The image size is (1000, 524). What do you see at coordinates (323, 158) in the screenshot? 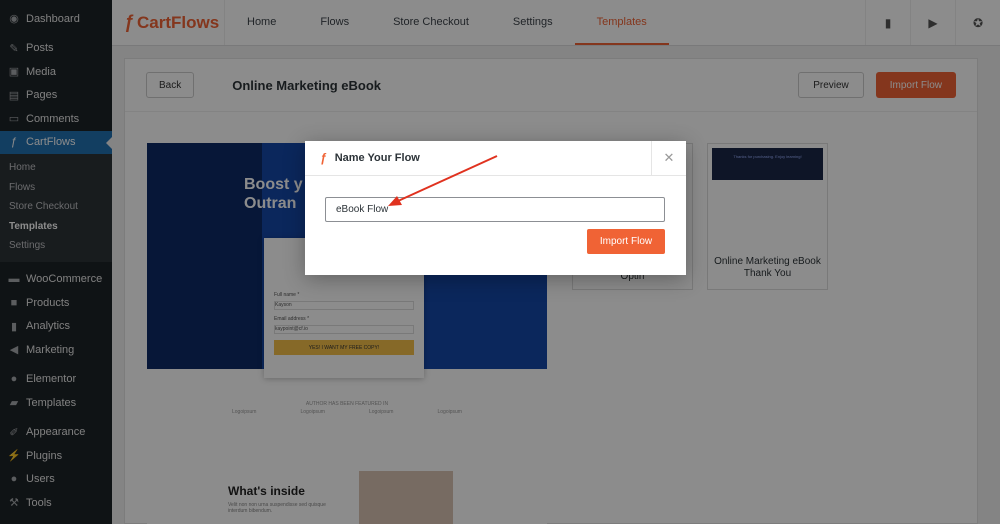
I see `cartflows-icon: ƒ` at bounding box center [323, 158].